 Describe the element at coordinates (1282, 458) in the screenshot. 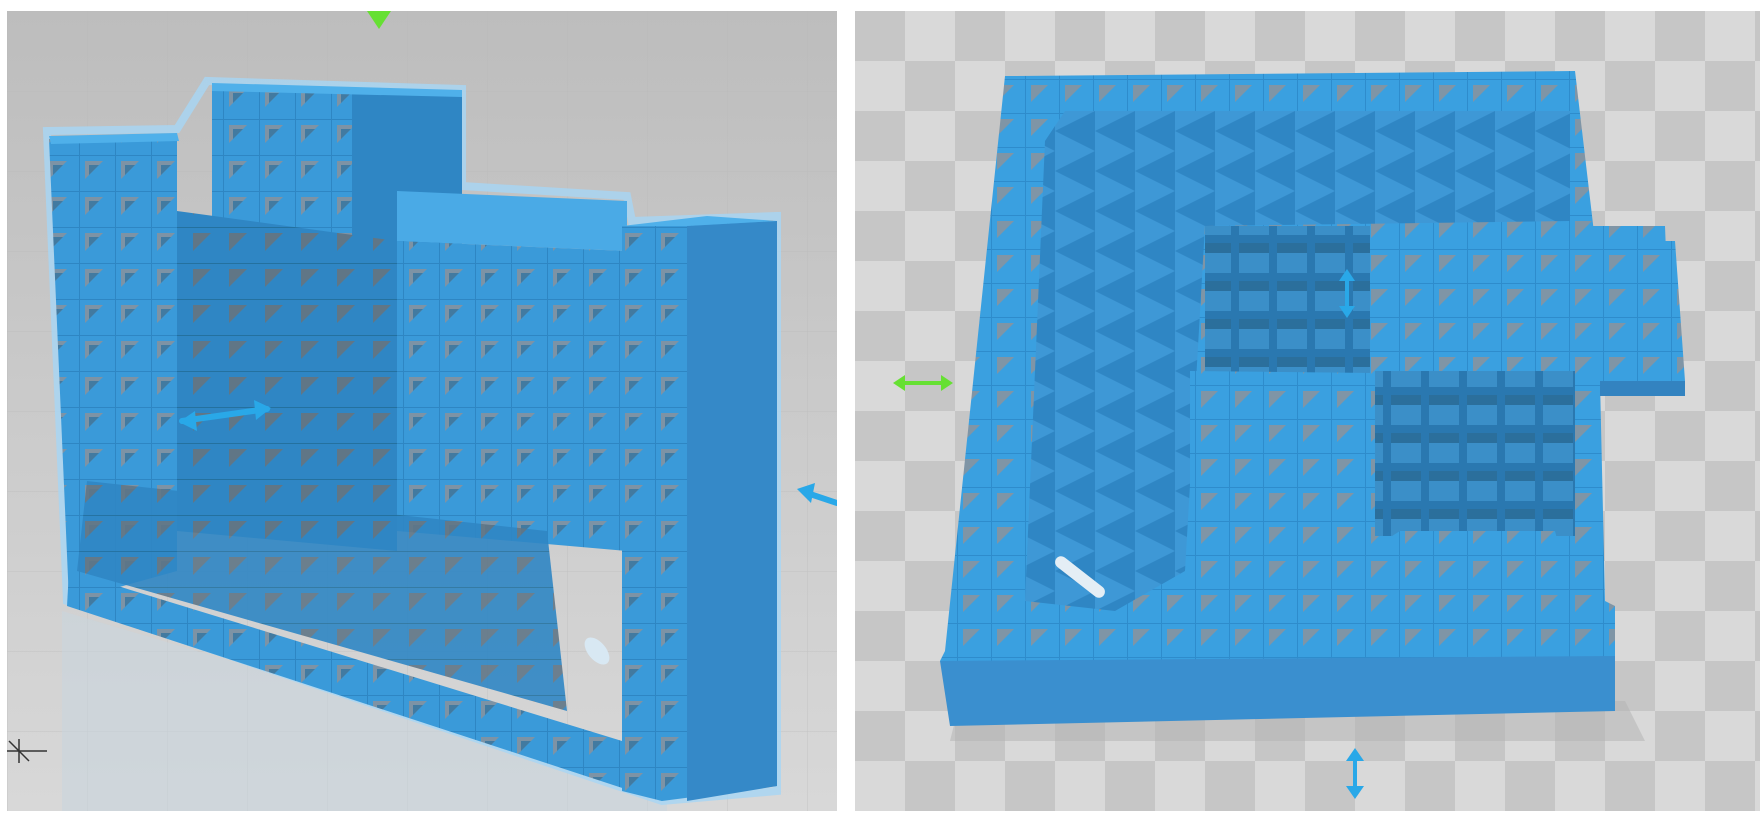

I see `middle-block` at that location.